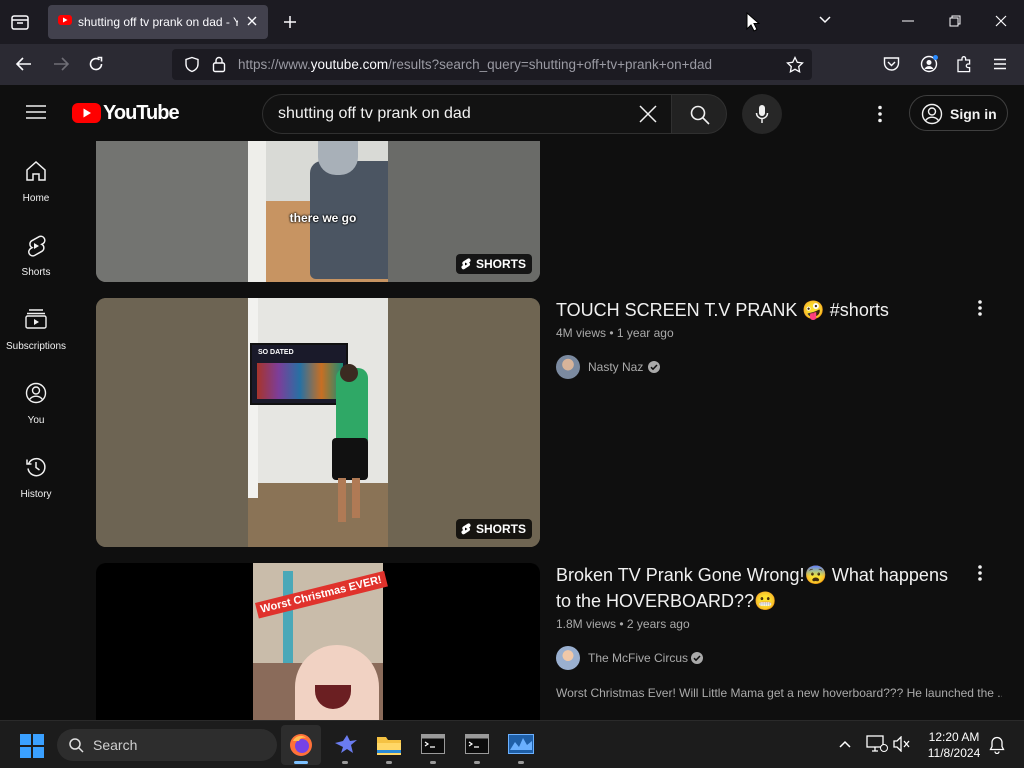 The height and width of the screenshot is (768, 1024). Describe the element at coordinates (615, 333) in the screenshot. I see `video-metadata: 4M views • 1 year ago` at that location.